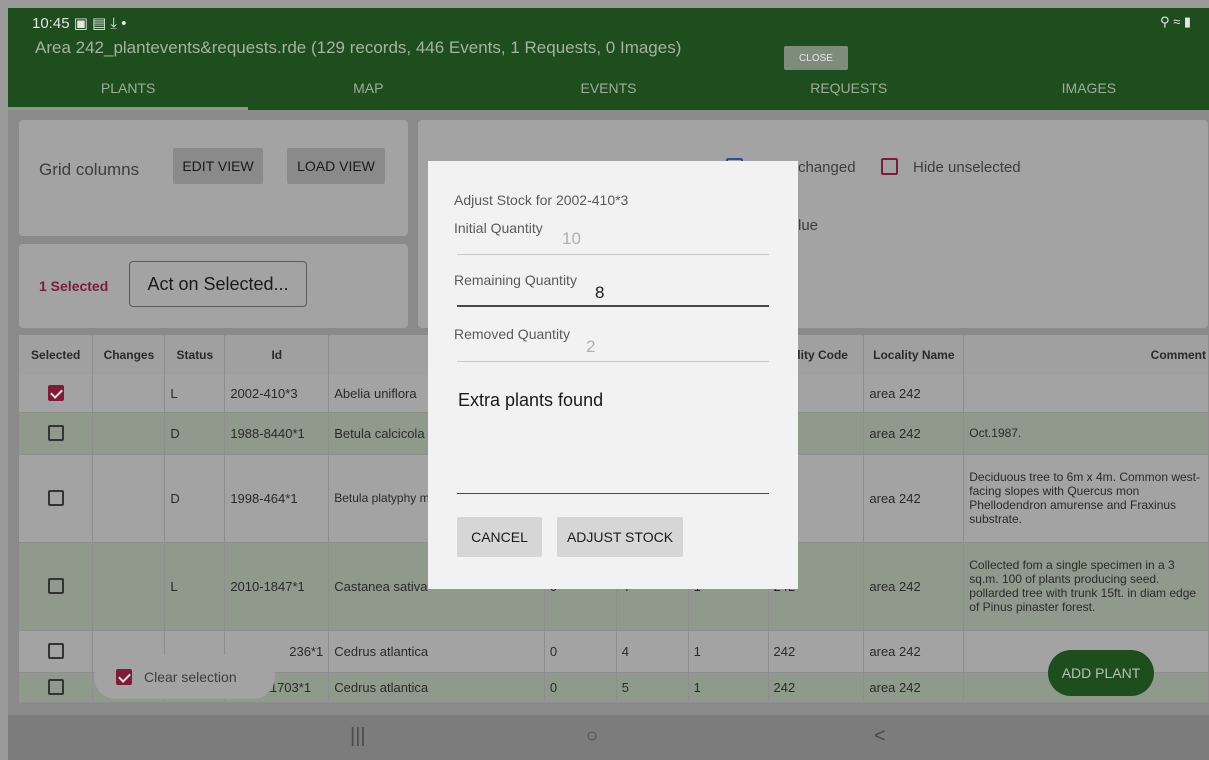 The image size is (1209, 760). Describe the element at coordinates (571, 239) in the screenshot. I see `initial-quantity-field: 10` at that location.